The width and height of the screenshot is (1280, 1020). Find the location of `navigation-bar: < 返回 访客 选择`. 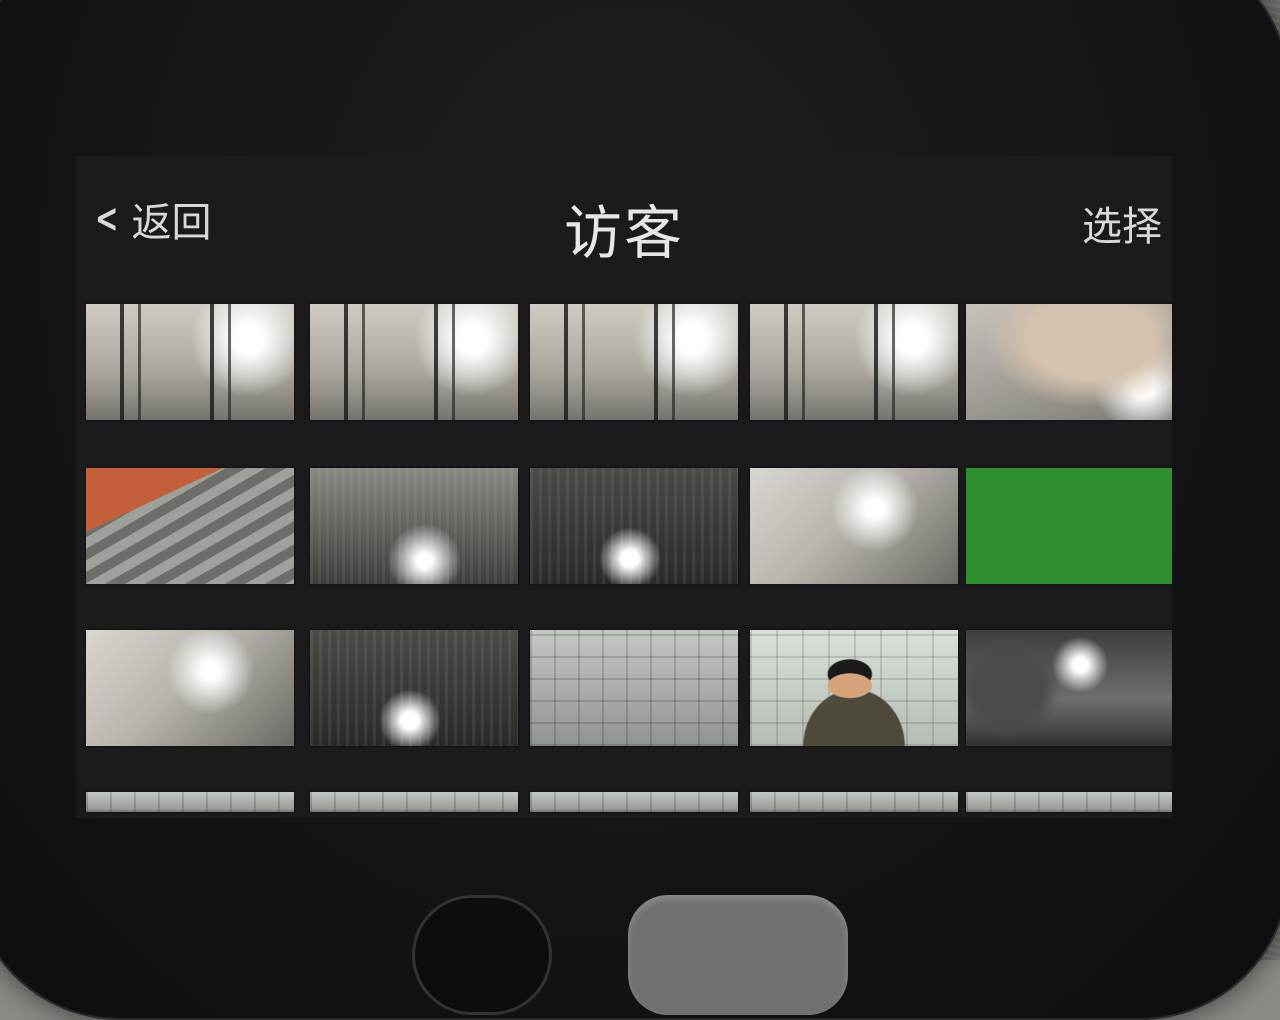

navigation-bar: < 返回 访客 选择 is located at coordinates (624, 226).